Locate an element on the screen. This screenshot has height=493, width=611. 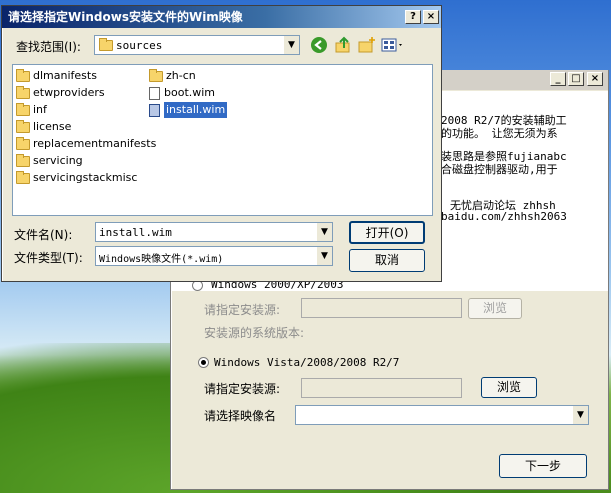
list-item: etwproviders is located at coordinates (60, 93).